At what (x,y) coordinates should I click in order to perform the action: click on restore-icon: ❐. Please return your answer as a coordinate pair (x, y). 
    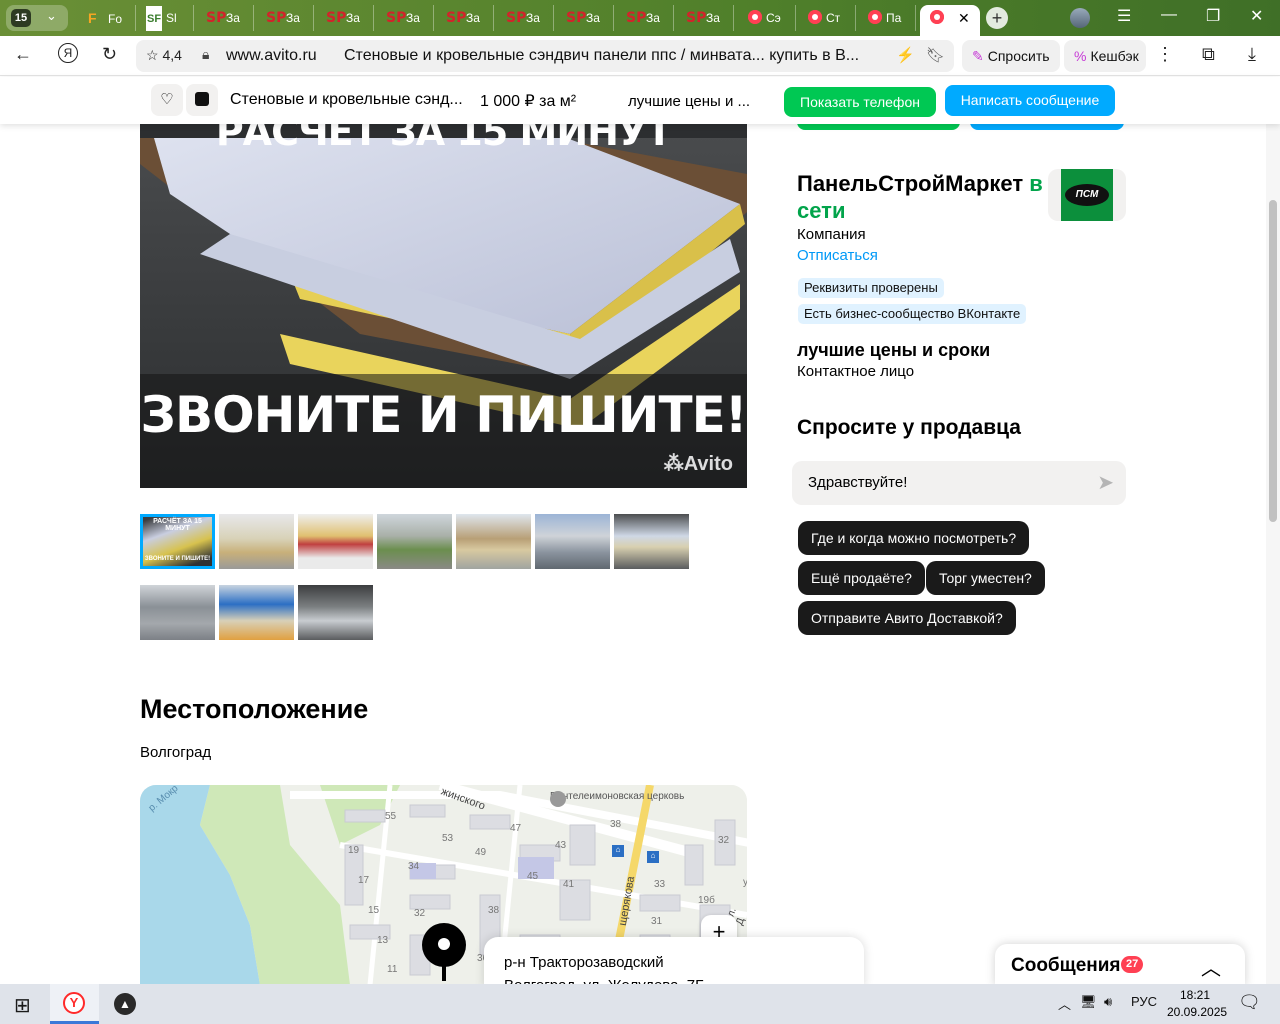
    Looking at the image, I should click on (1213, 16).